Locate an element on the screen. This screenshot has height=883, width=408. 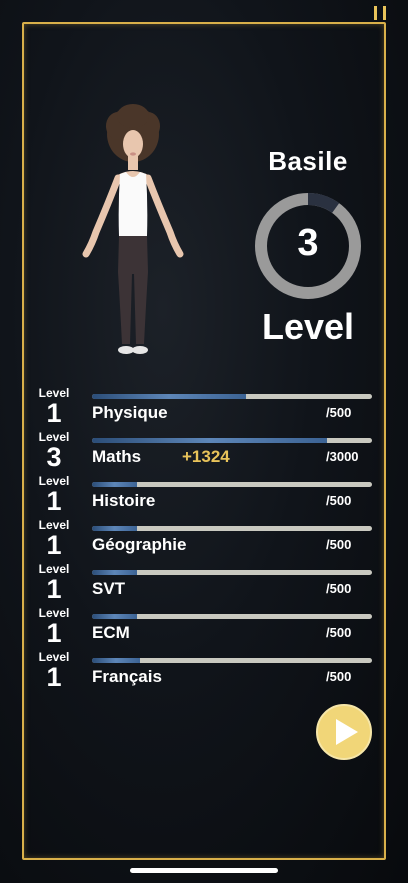
subject-max-points: /3000 is located at coordinates (342, 456).